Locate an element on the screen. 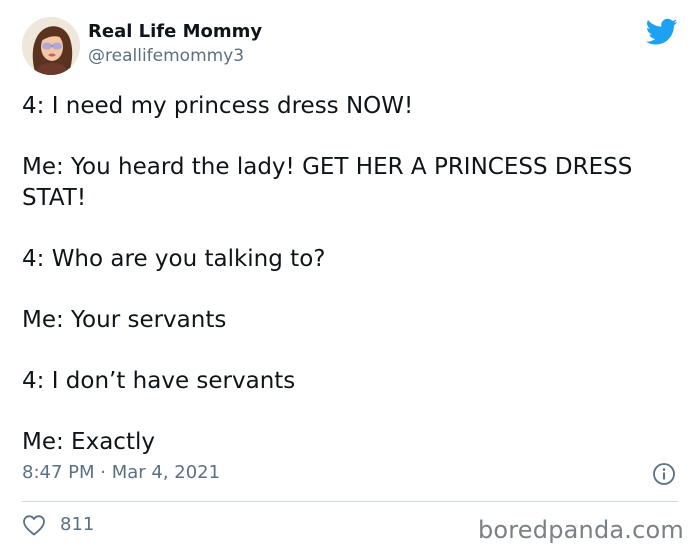 This screenshot has width=700, height=555. author-handle: @reallifemommy3 is located at coordinates (175, 56).